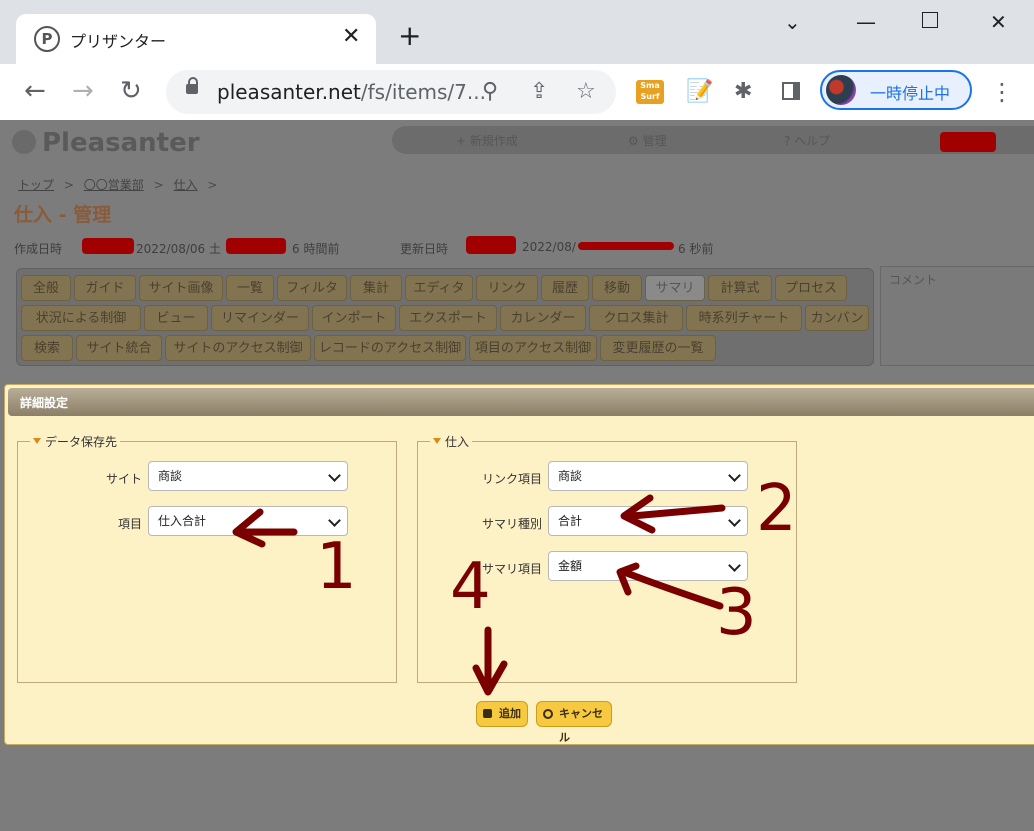  I want to click on item-label: 項目, so click(129, 524).